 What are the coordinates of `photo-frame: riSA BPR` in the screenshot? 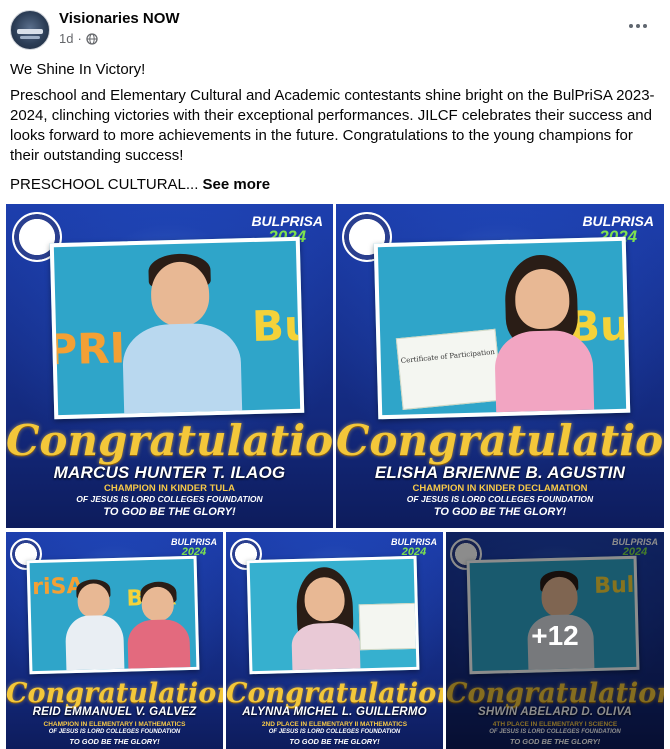 It's located at (113, 615).